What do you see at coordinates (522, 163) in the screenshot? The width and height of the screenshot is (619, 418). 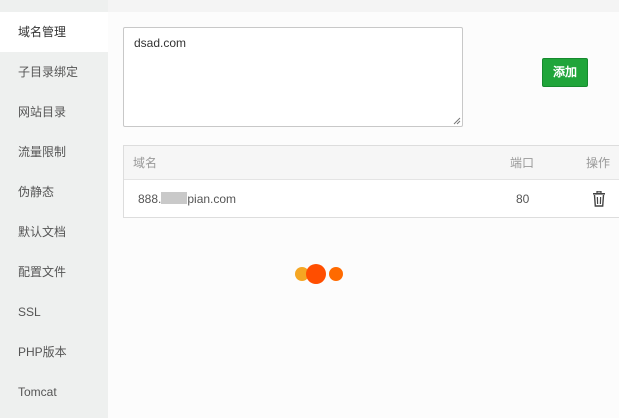 I see `column-header-port: 端口` at bounding box center [522, 163].